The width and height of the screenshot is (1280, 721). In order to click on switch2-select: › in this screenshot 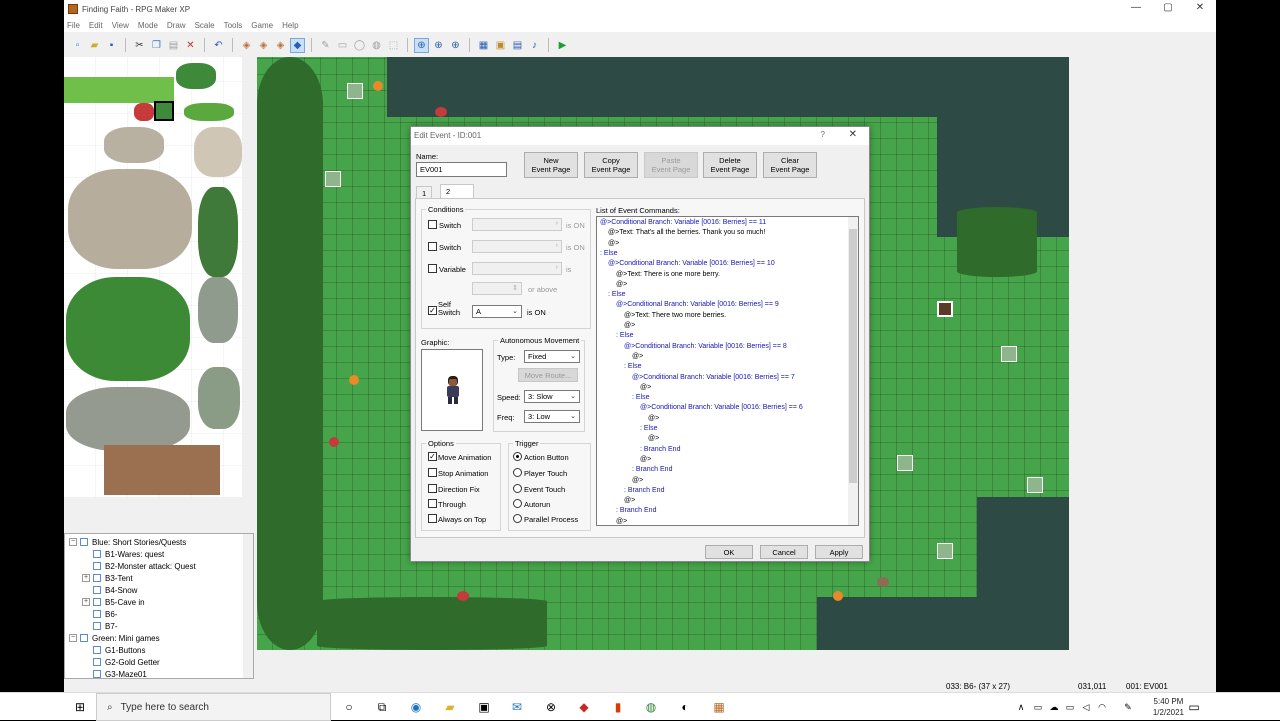, I will do `click(517, 246)`.